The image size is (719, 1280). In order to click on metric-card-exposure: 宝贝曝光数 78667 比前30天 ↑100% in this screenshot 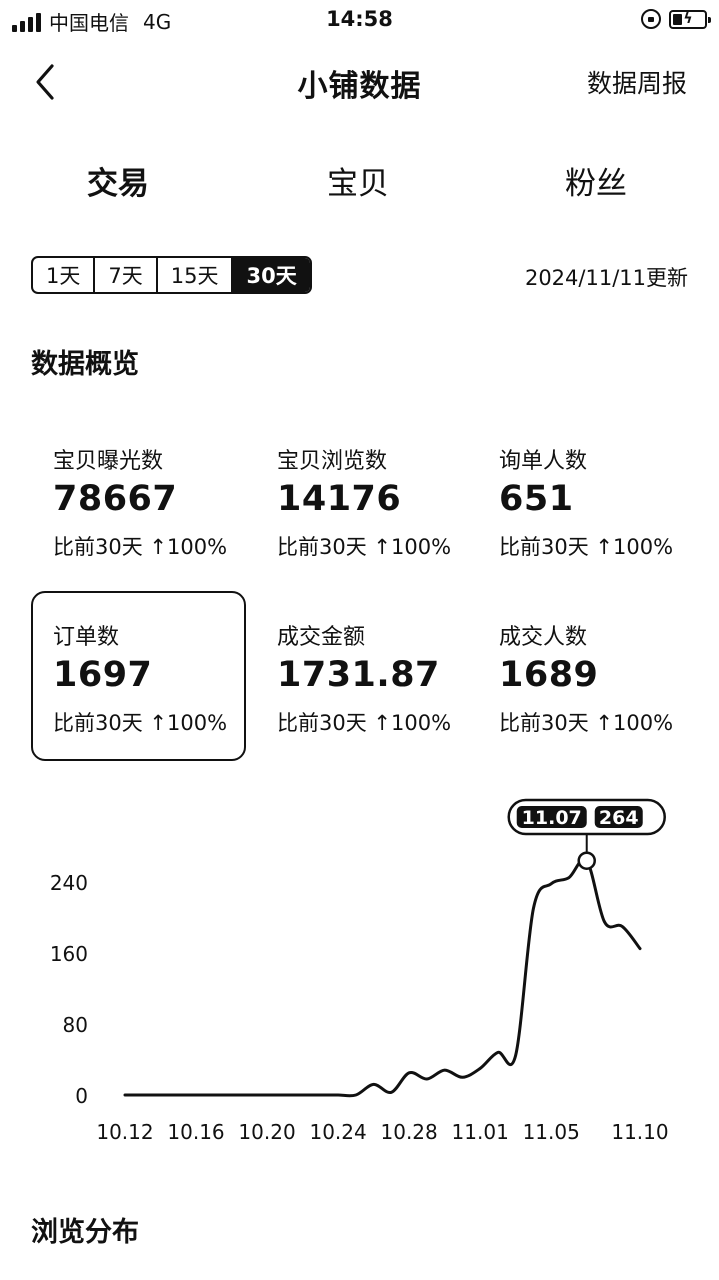, I will do `click(138, 500)`.